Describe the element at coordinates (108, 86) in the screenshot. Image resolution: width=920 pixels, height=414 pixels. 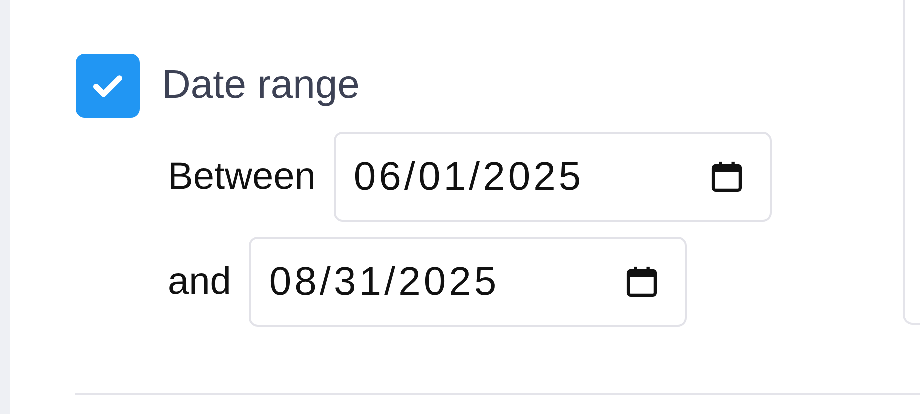
I see `checkbox` at that location.